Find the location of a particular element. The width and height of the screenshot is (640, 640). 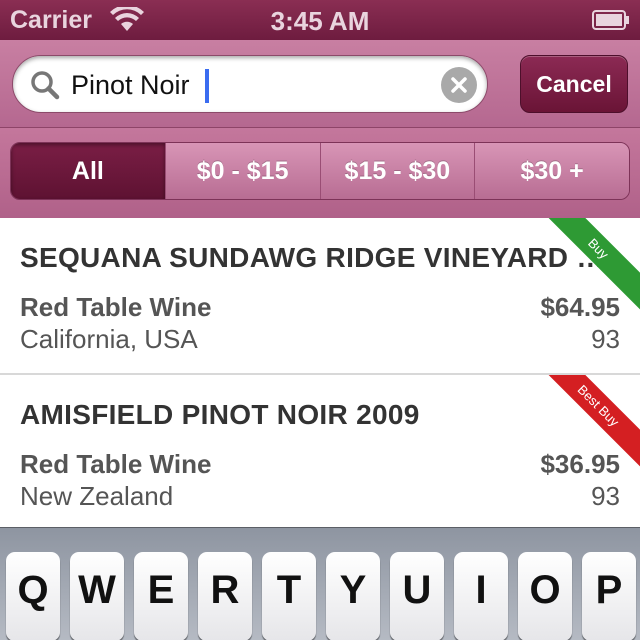

clear-search-button is located at coordinates (459, 85).